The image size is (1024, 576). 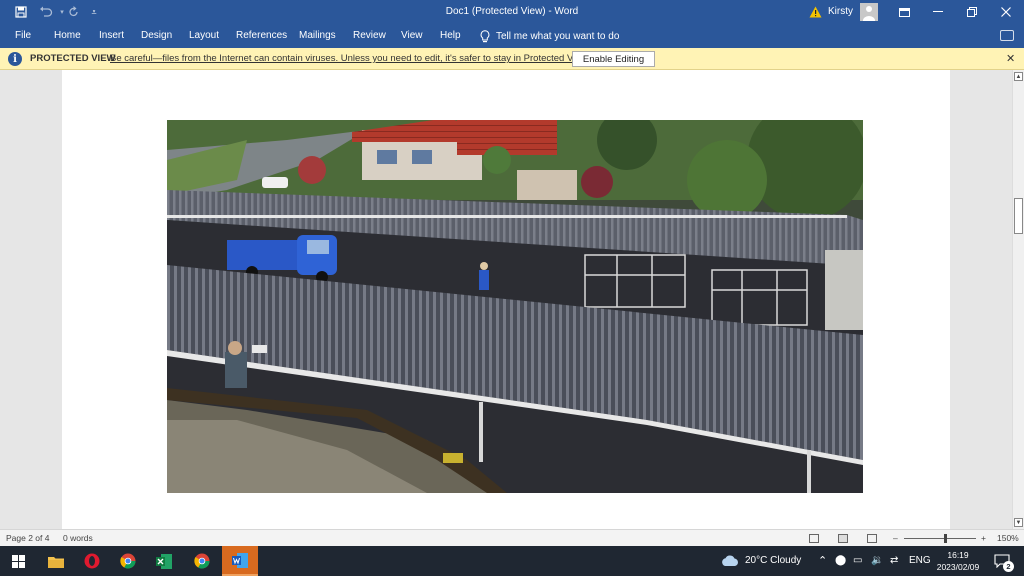 I want to click on tab-design: Design, so click(x=156, y=36).